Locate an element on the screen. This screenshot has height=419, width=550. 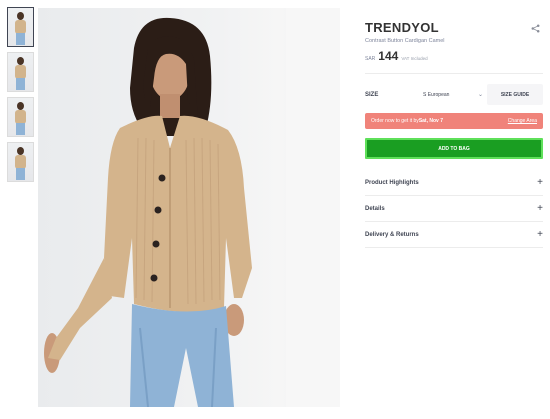
accordion-delivery-returns: Delivery & Returns + is located at coordinates (454, 235).